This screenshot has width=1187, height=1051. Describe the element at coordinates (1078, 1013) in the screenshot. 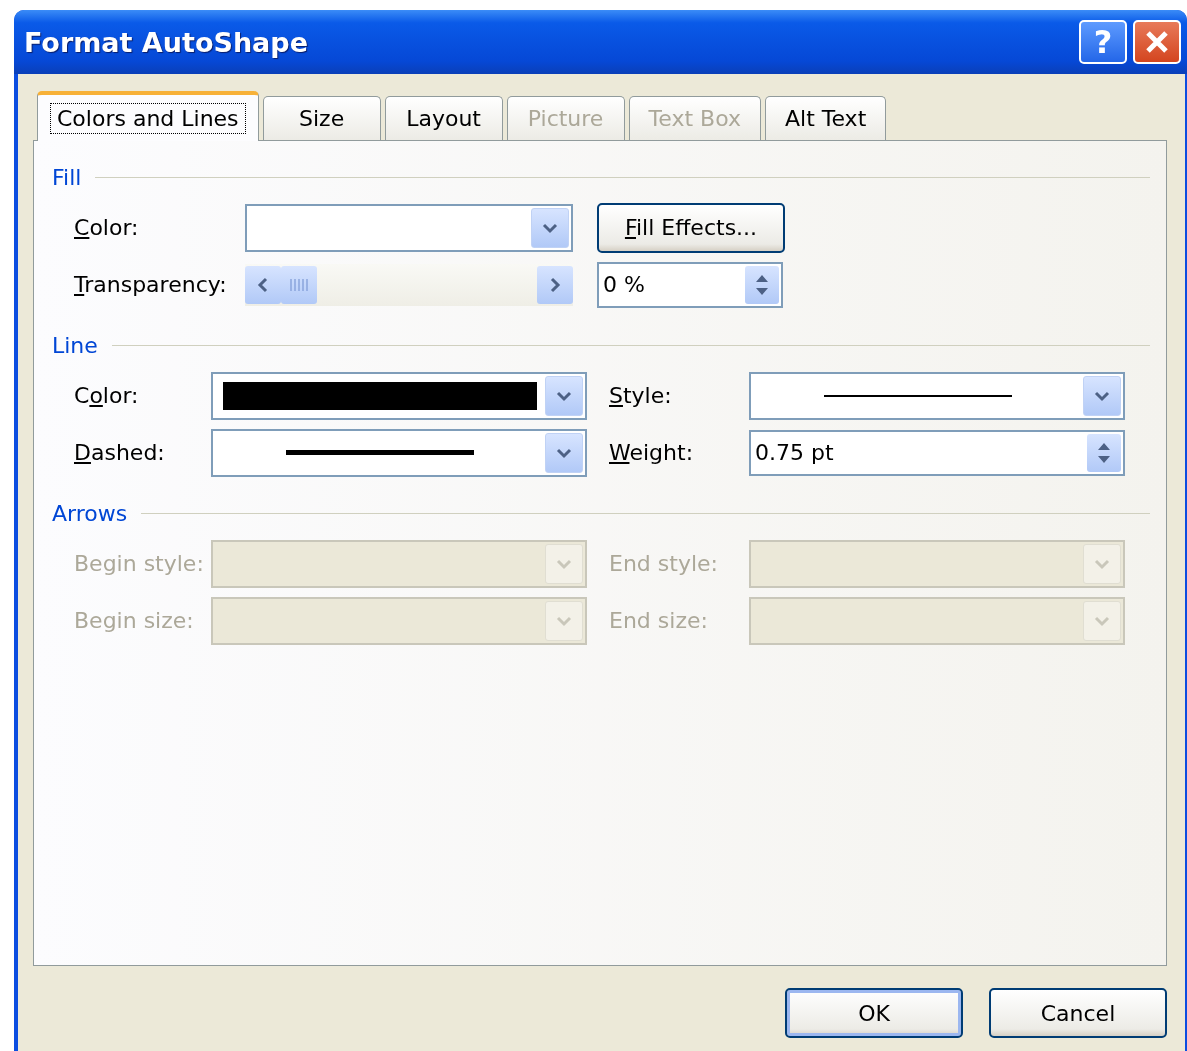

I see `dialog-button: Cancel` at that location.